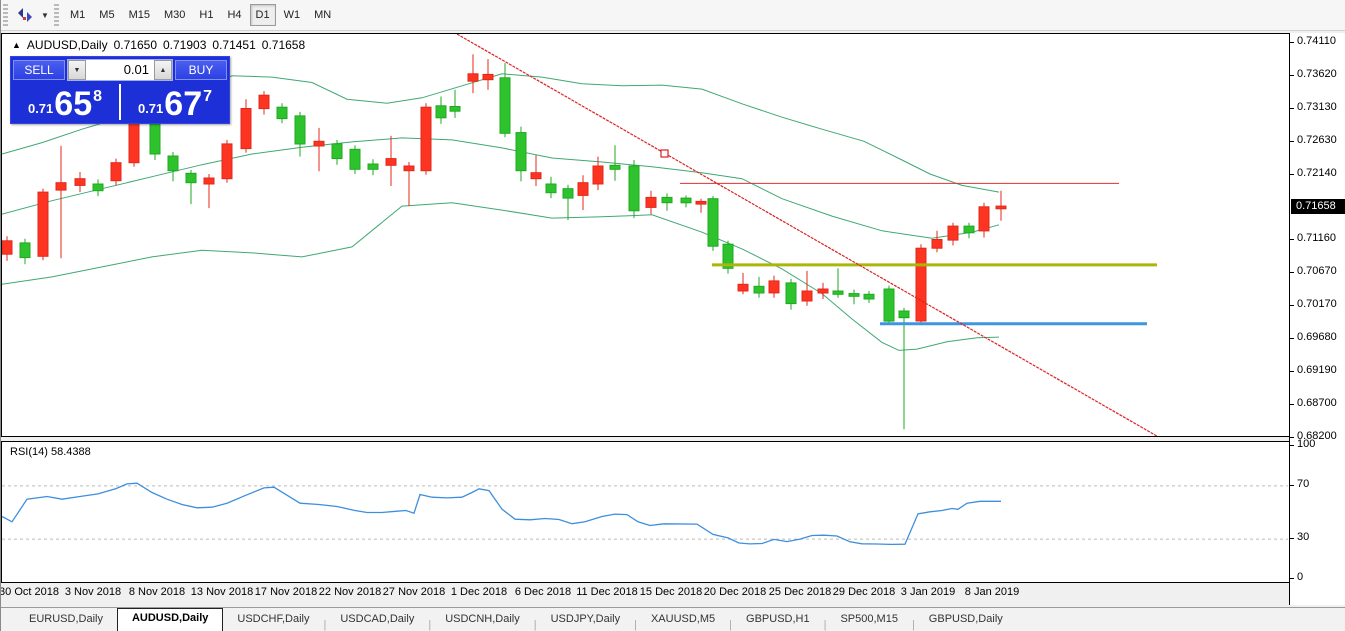  What do you see at coordinates (77, 15) in the screenshot?
I see `timeframe-button-M1: M1` at bounding box center [77, 15].